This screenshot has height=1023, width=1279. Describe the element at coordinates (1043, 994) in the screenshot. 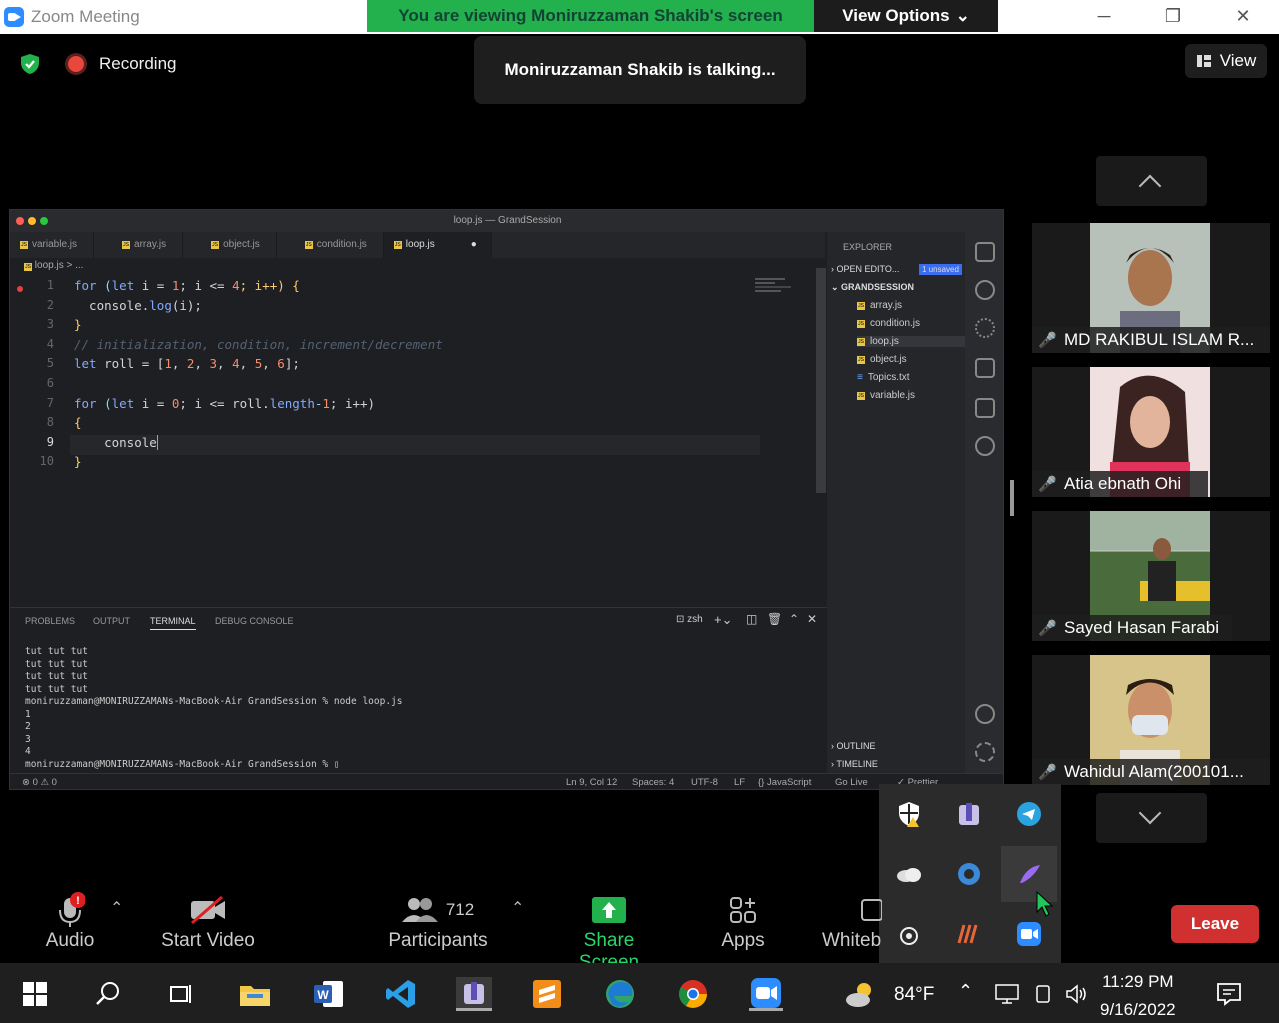

I see `device-icon` at that location.